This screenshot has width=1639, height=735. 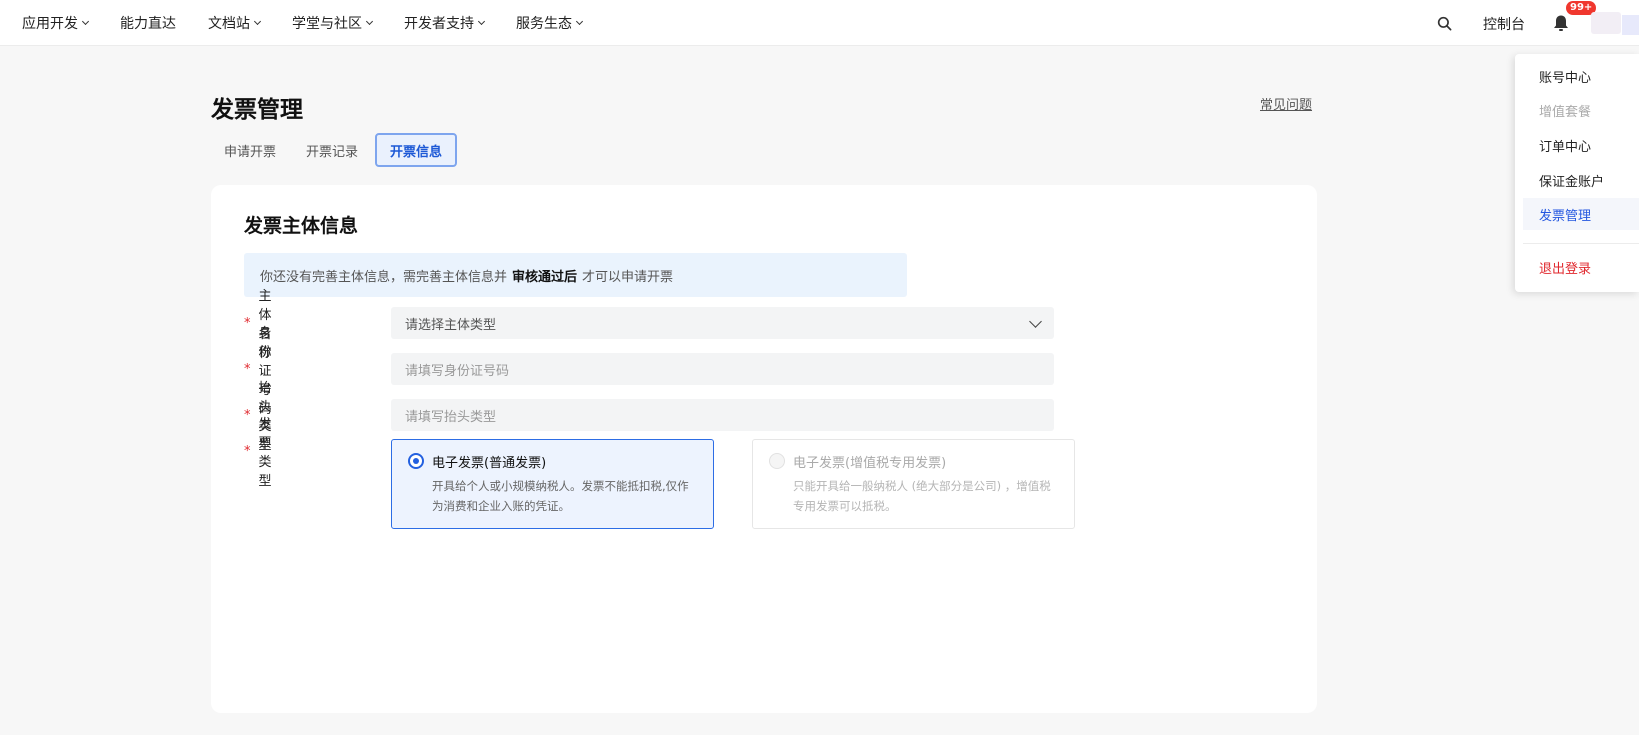 What do you see at coordinates (1577, 76) in the screenshot?
I see `menu-item-account-center: 账号中心` at bounding box center [1577, 76].